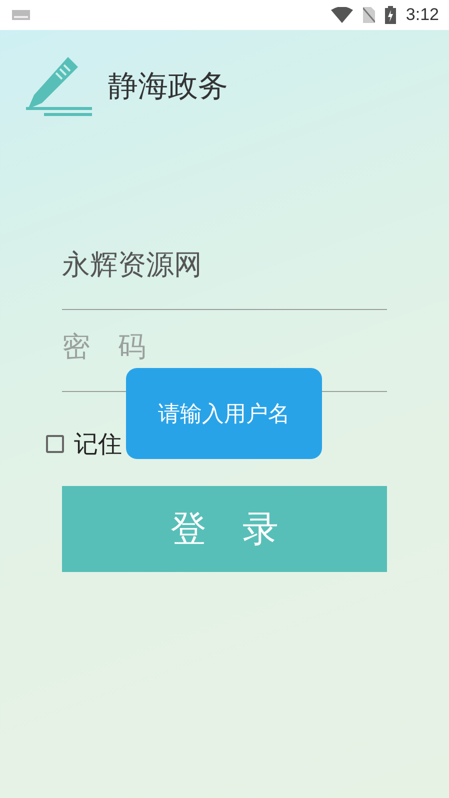  I want to click on username-field: 永辉资源网, so click(224, 269).